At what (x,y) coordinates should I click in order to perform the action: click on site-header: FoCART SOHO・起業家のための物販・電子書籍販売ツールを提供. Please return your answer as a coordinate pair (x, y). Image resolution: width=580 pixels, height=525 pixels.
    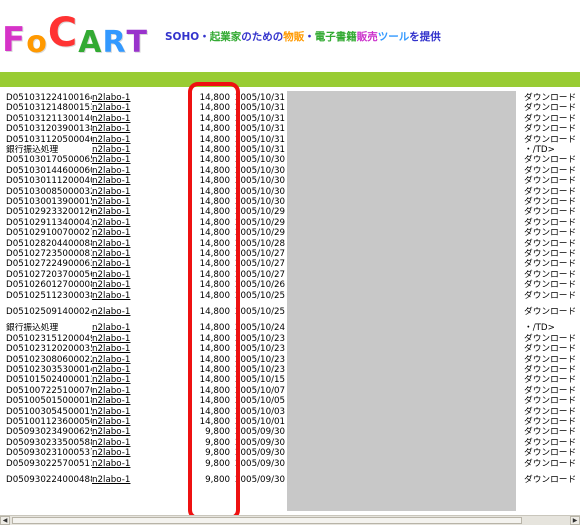
    Looking at the image, I should click on (290, 36).